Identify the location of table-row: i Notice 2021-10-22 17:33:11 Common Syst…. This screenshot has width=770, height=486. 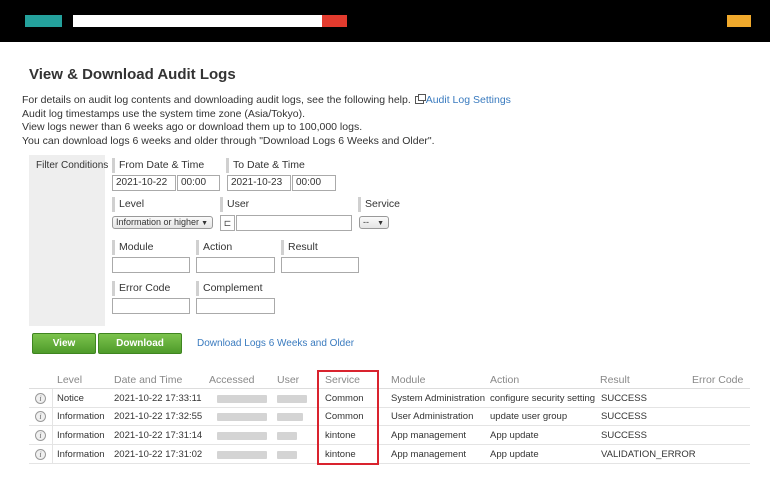
(389, 398).